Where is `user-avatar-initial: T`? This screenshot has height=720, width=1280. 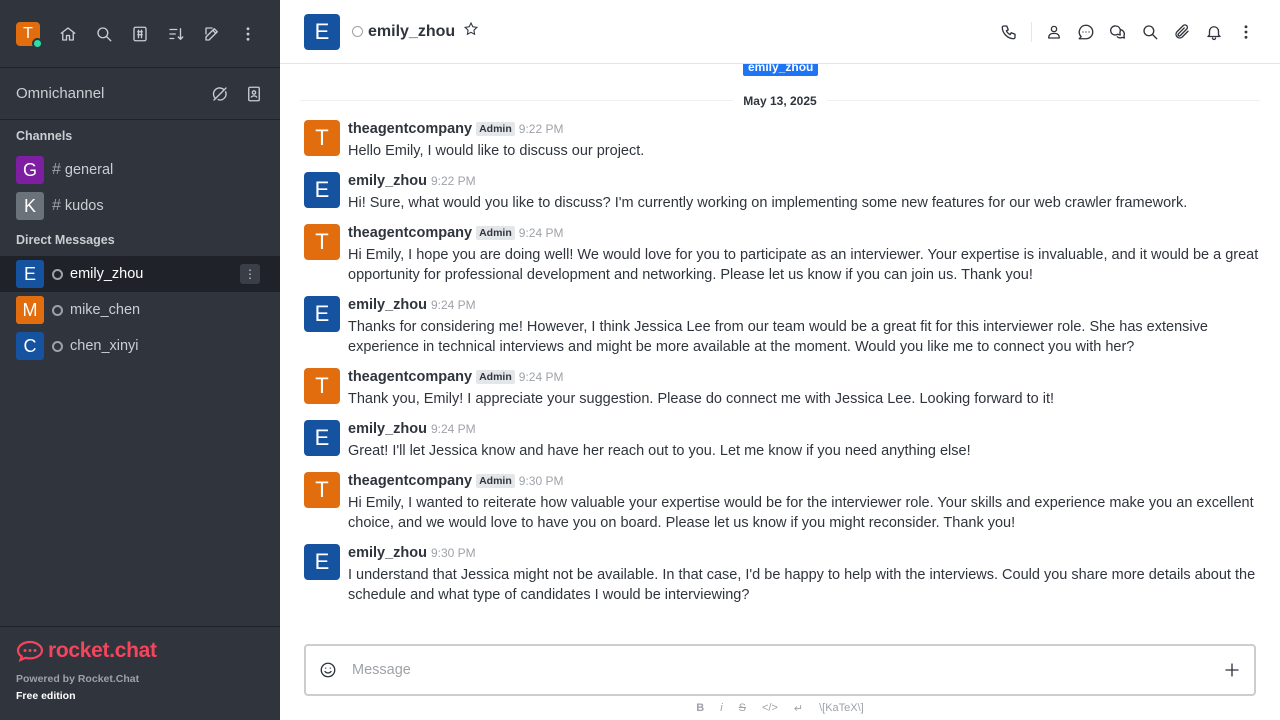
user-avatar-initial: T is located at coordinates (28, 33).